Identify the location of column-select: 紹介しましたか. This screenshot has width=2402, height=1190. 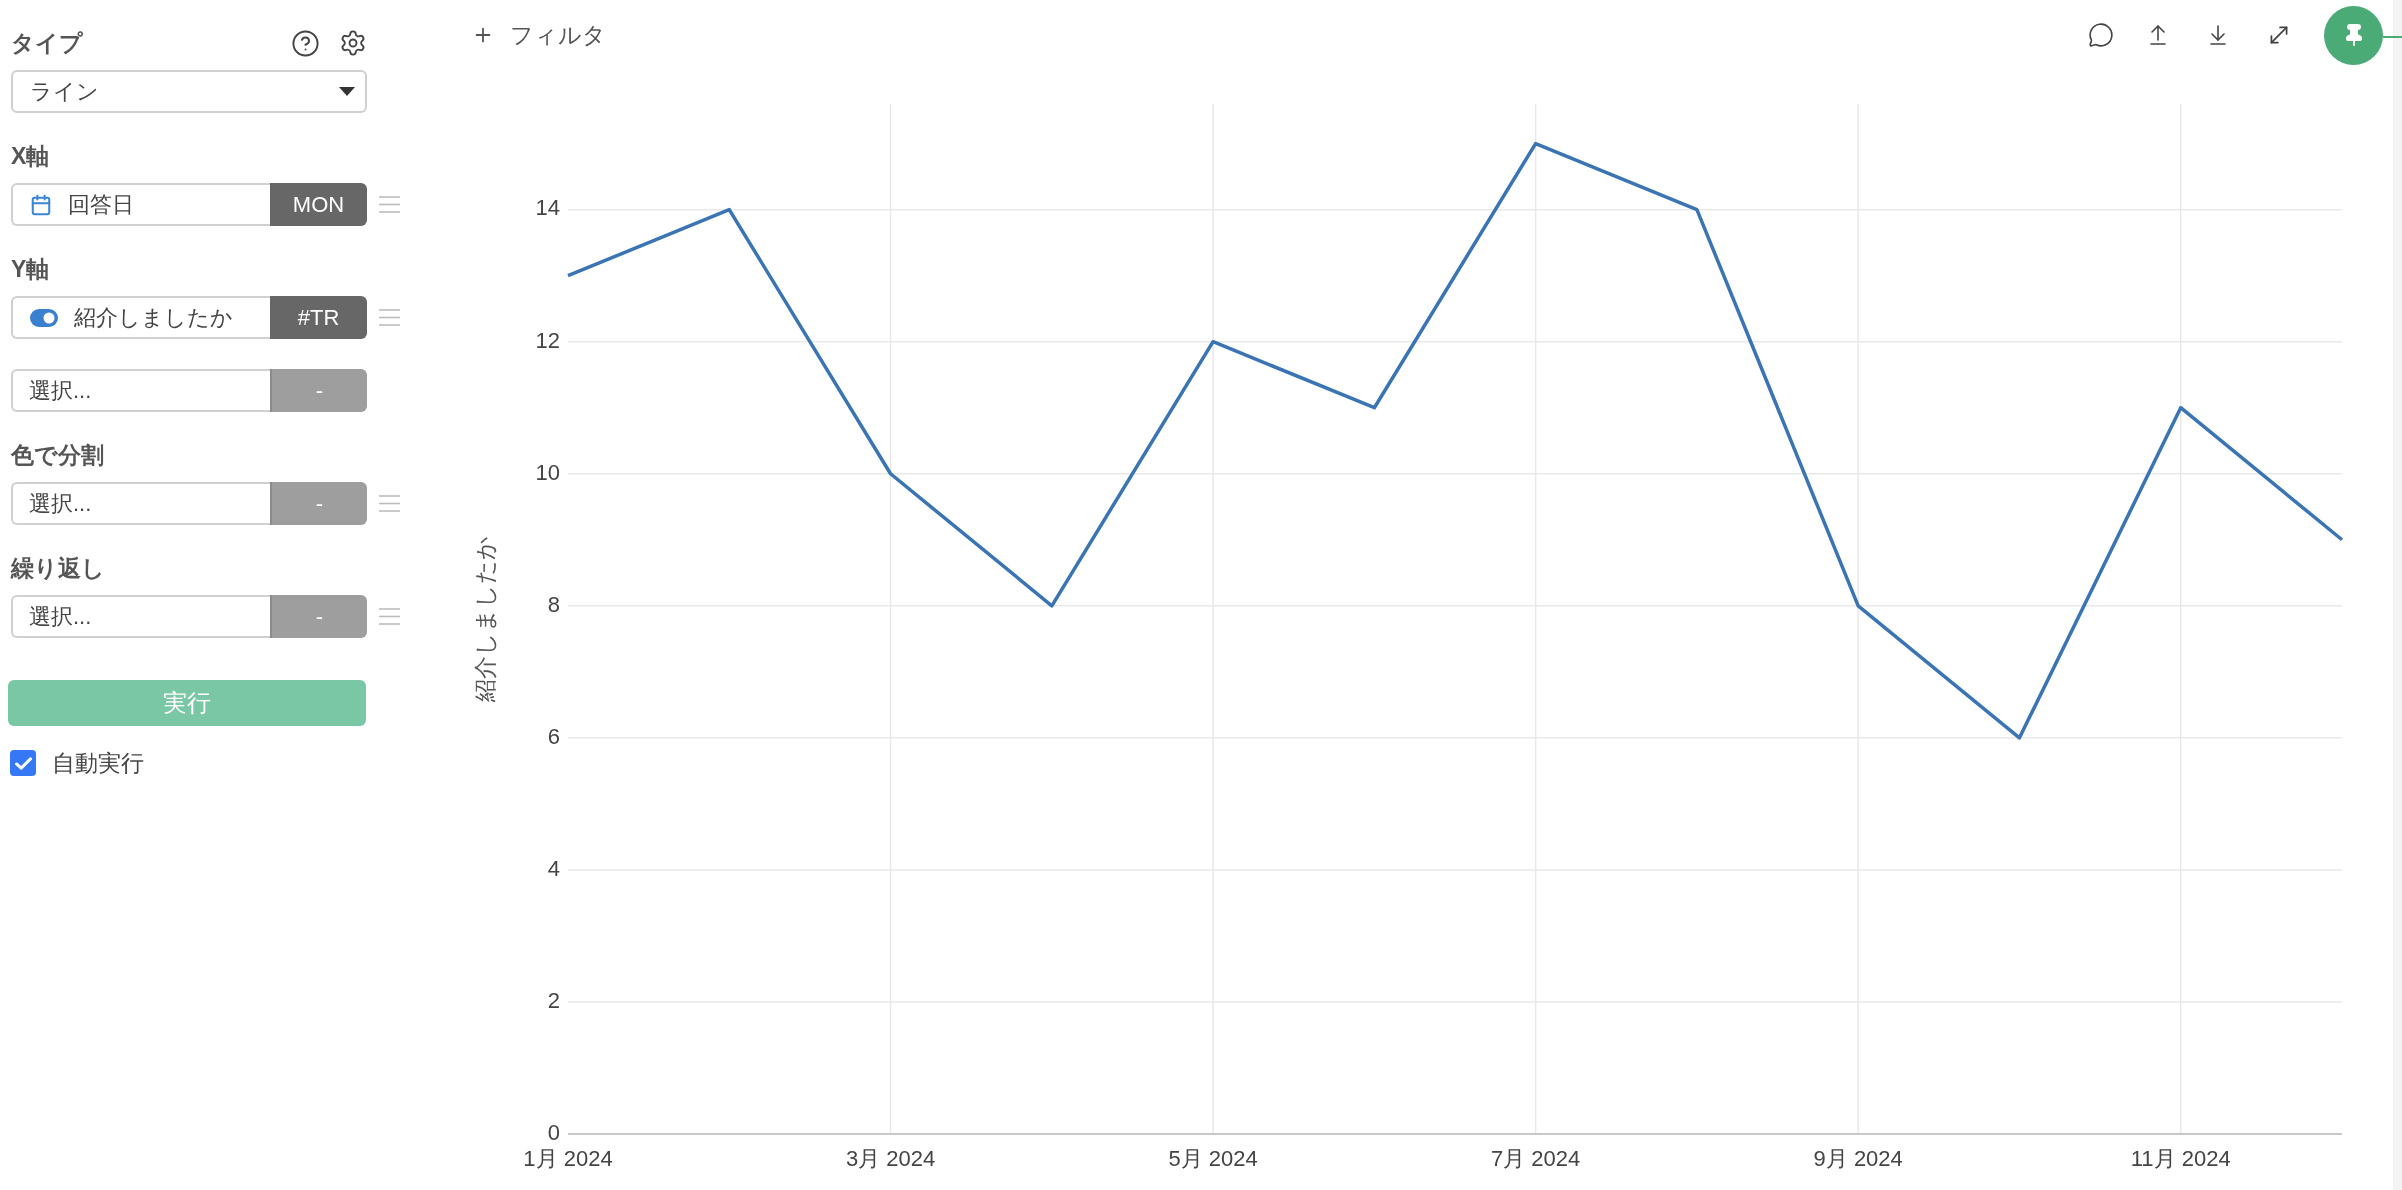
(140, 317).